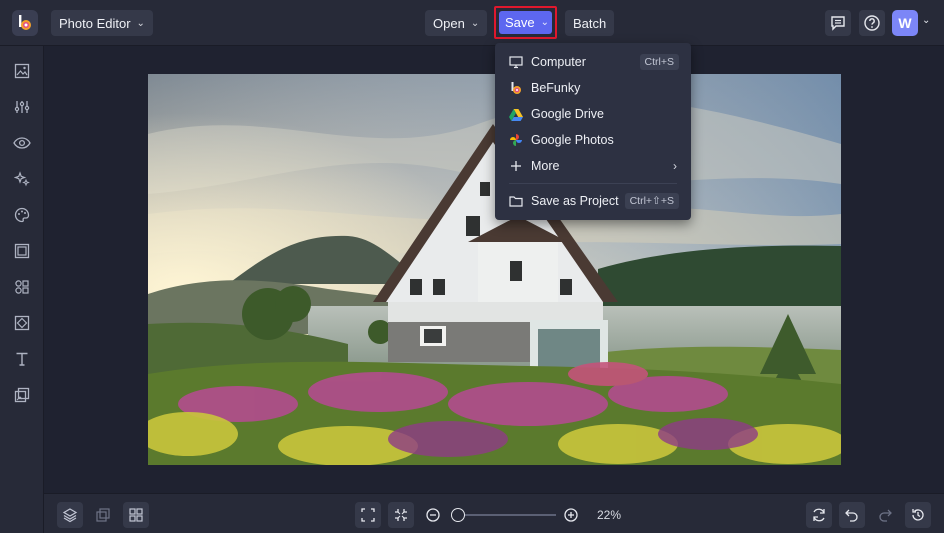 The image size is (944, 533). I want to click on comments-button, so click(838, 23).